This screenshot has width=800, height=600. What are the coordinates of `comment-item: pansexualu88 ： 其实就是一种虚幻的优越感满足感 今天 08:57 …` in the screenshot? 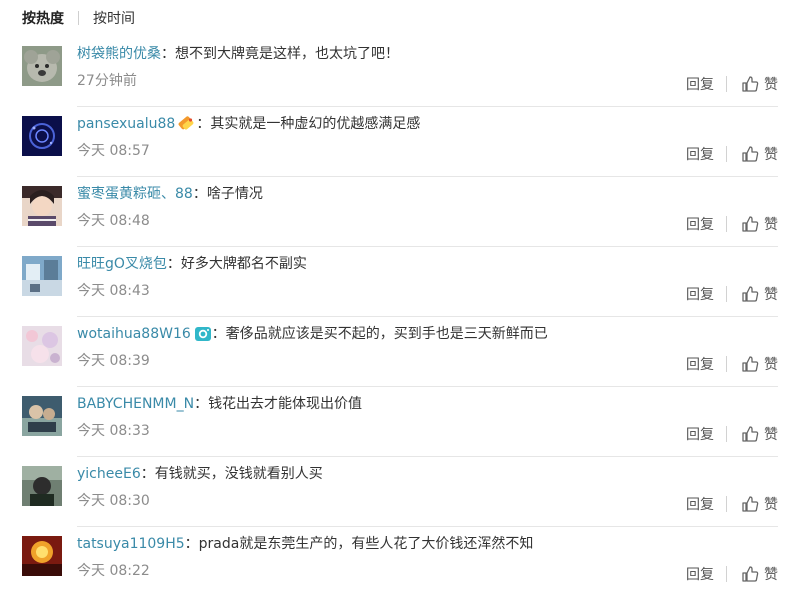 It's located at (400, 141).